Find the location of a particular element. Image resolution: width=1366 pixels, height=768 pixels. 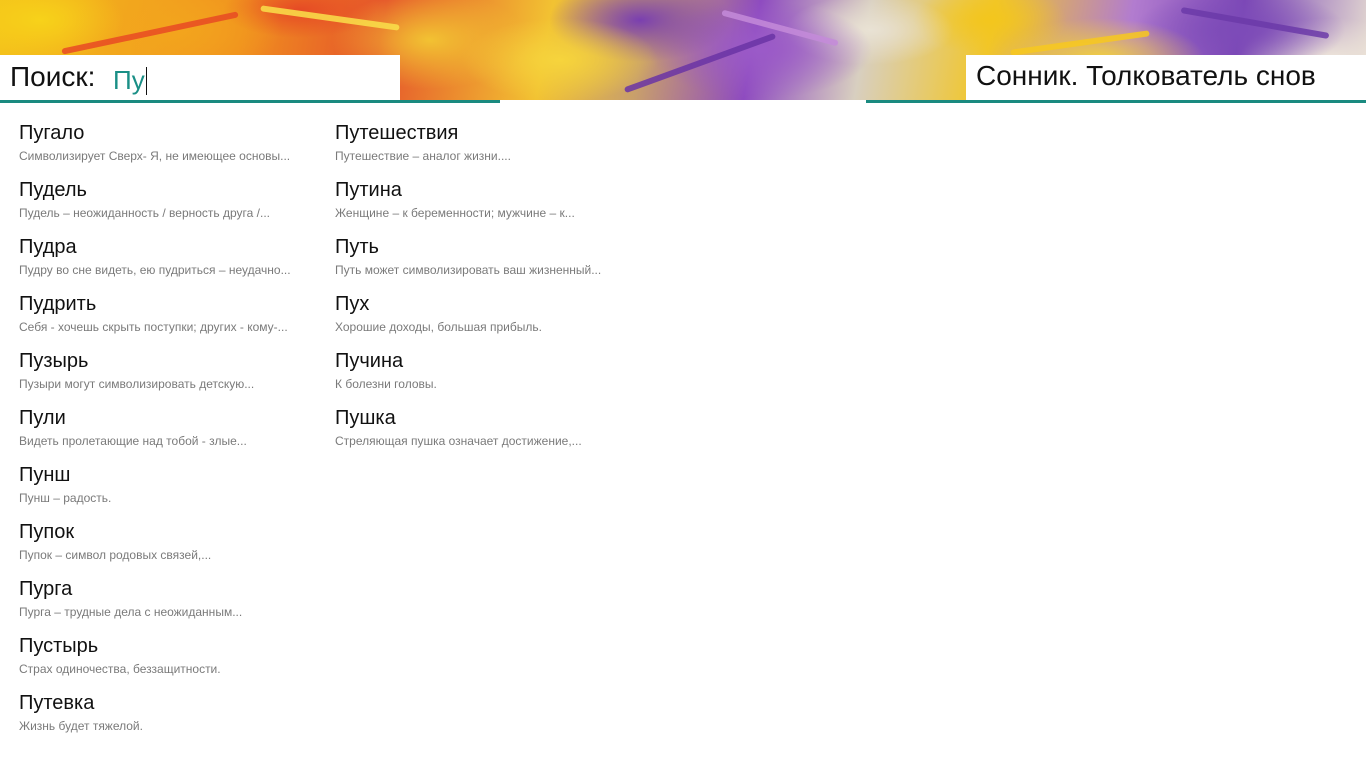

result-title: Путь is located at coordinates (357, 247).